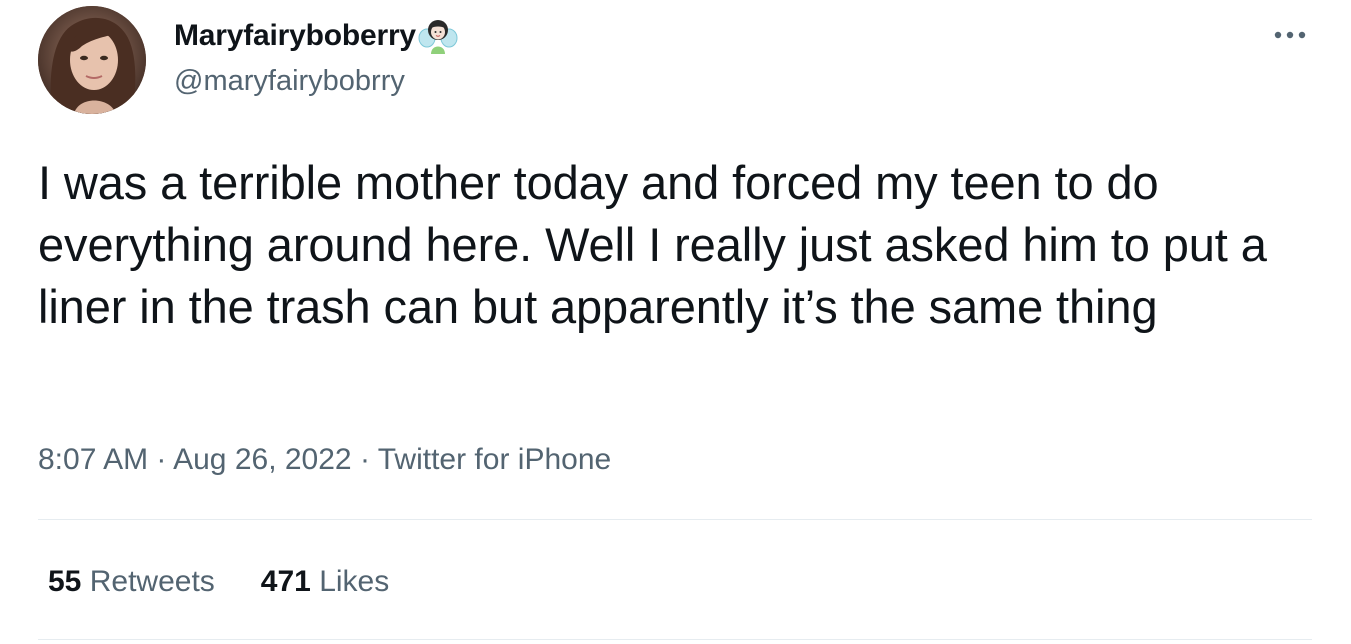 The width and height of the screenshot is (1351, 644). I want to click on avatar-photo, so click(92, 60).